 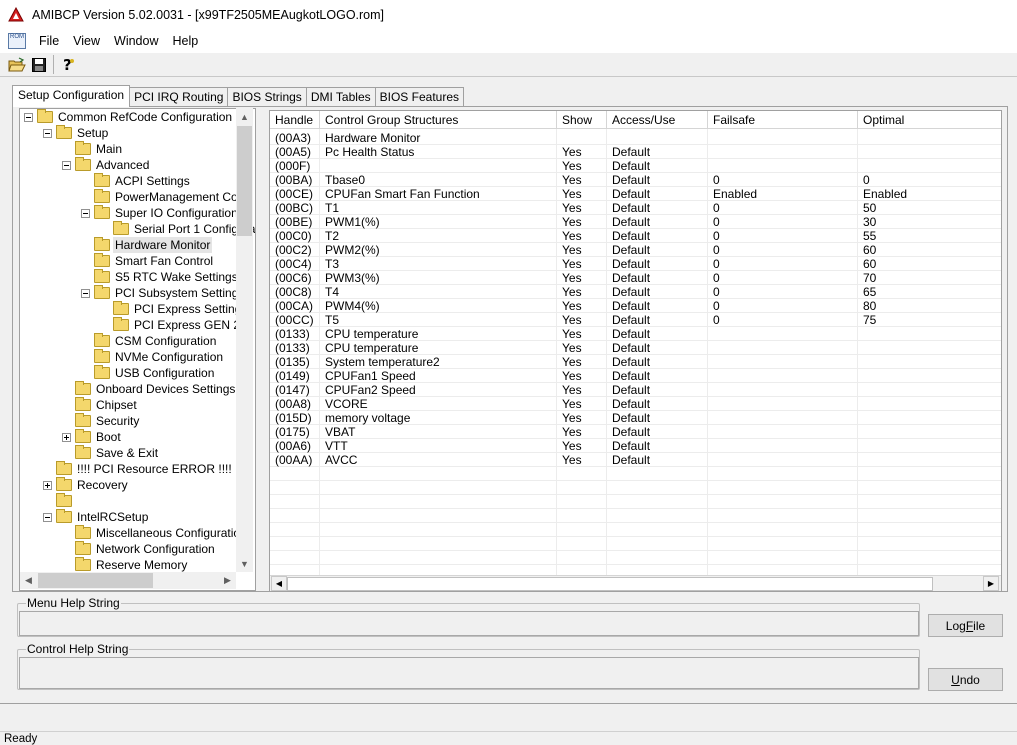 I want to click on column-header: Optimal, so click(x=929, y=120).